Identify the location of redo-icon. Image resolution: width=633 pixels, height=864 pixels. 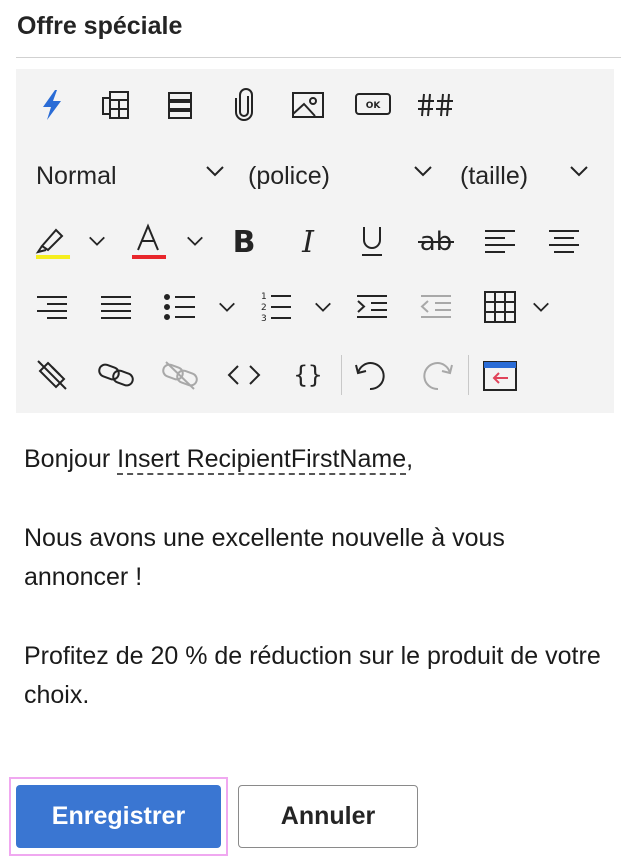
(436, 375).